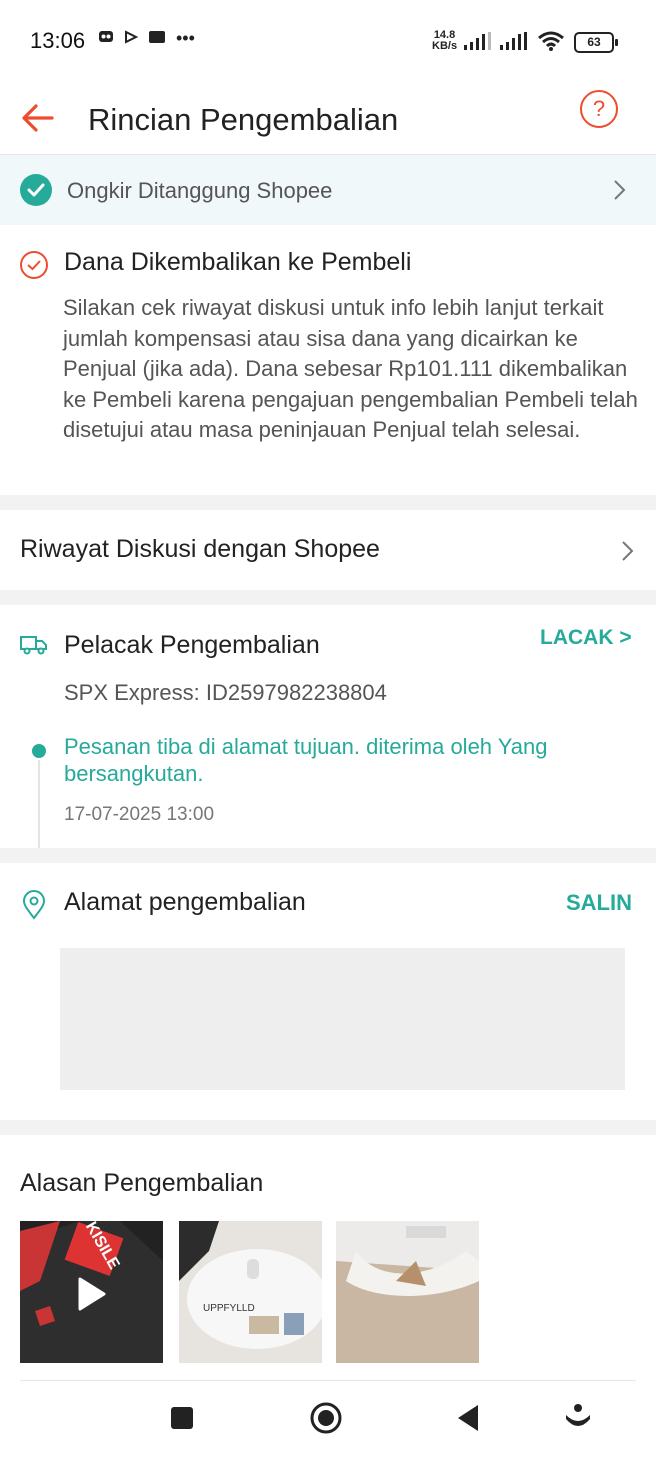 Image resolution: width=656 pixels, height=1458 pixels. Describe the element at coordinates (106, 38) in the screenshot. I see `app-notification-icon` at that location.